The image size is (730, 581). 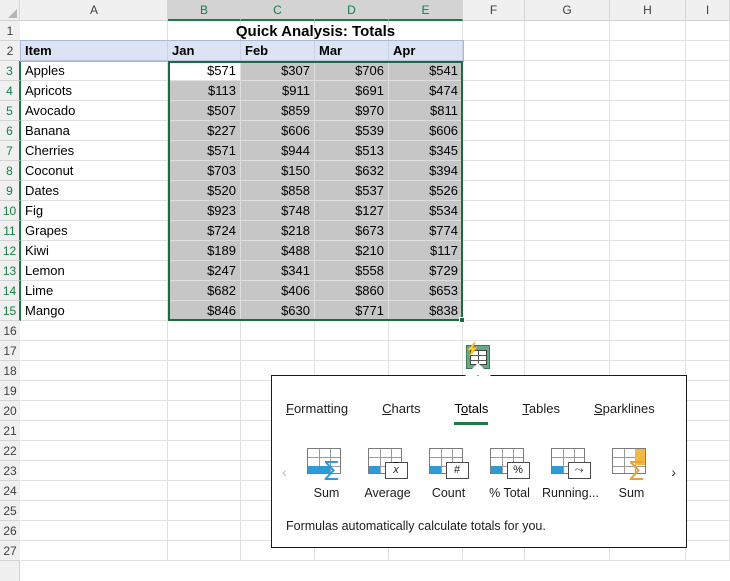 I want to click on cell-F13, so click(x=494, y=271).